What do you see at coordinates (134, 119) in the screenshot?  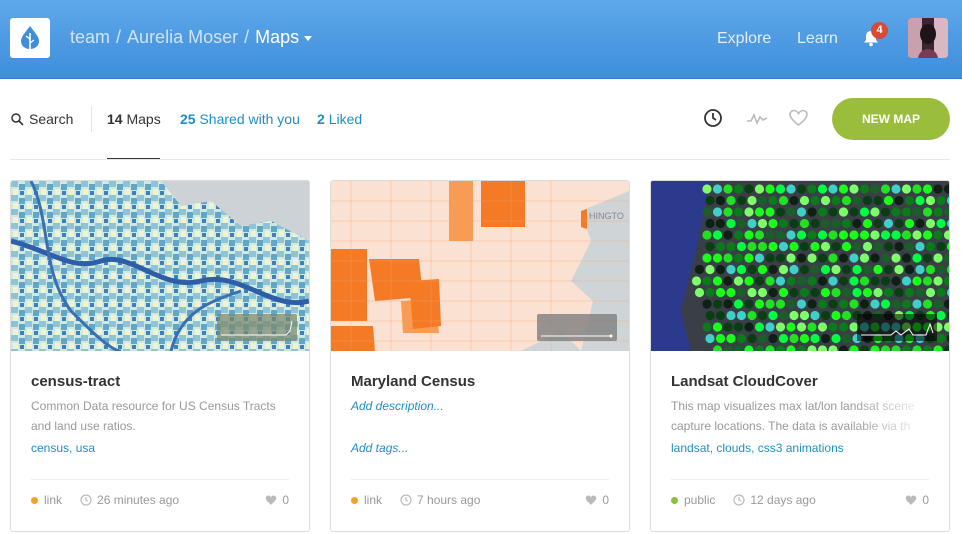 I see `tab-maps: 14 Maps` at bounding box center [134, 119].